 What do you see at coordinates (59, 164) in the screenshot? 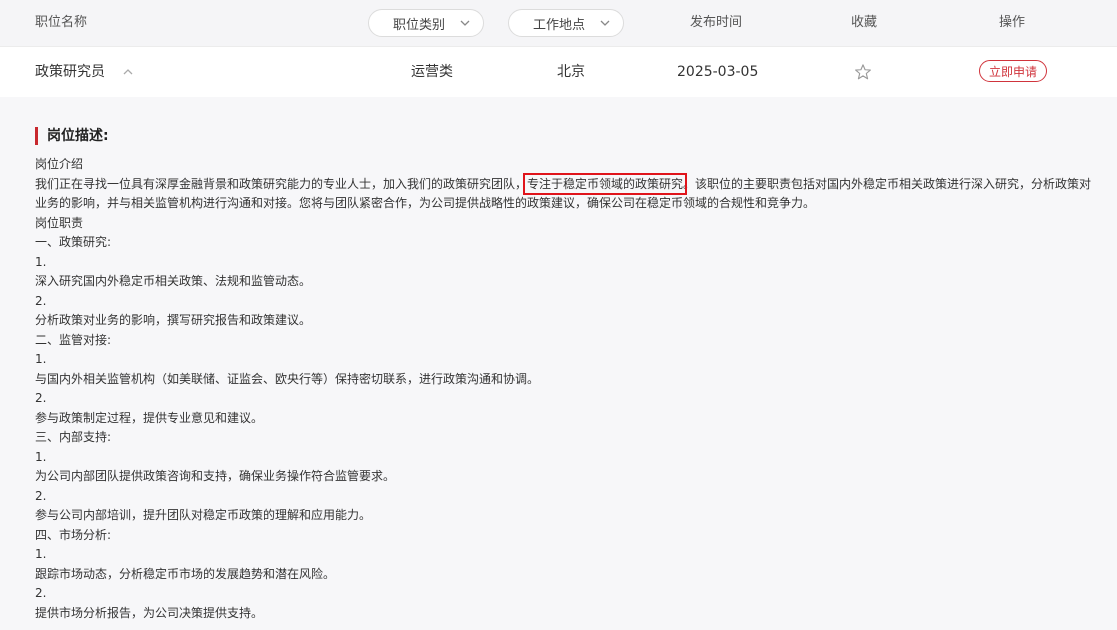
I see `intro-heading: 岗位介绍` at bounding box center [59, 164].